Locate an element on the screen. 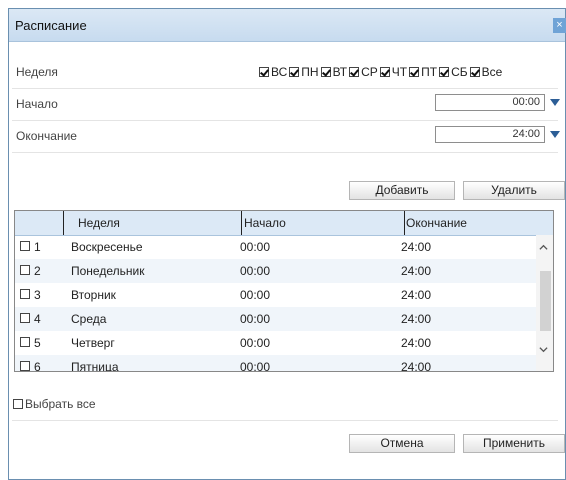 This screenshot has height=480, width=566. row-number: 4 is located at coordinates (37, 319).